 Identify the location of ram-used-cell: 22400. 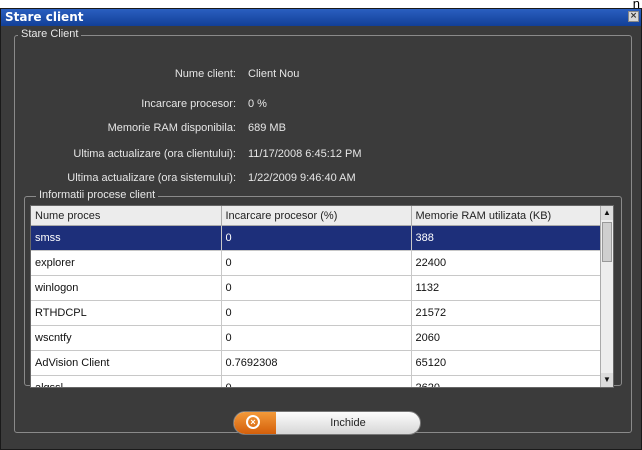
(507, 263).